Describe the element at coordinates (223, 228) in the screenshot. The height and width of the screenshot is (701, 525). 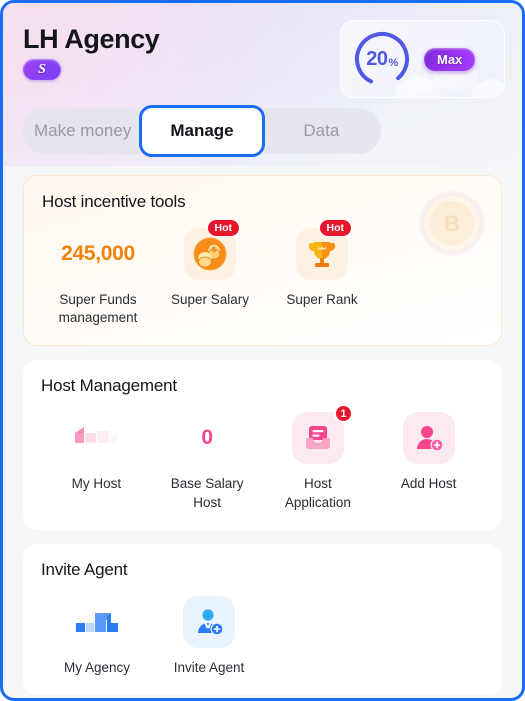
I see `hot-badge-super-salary: Hot` at that location.